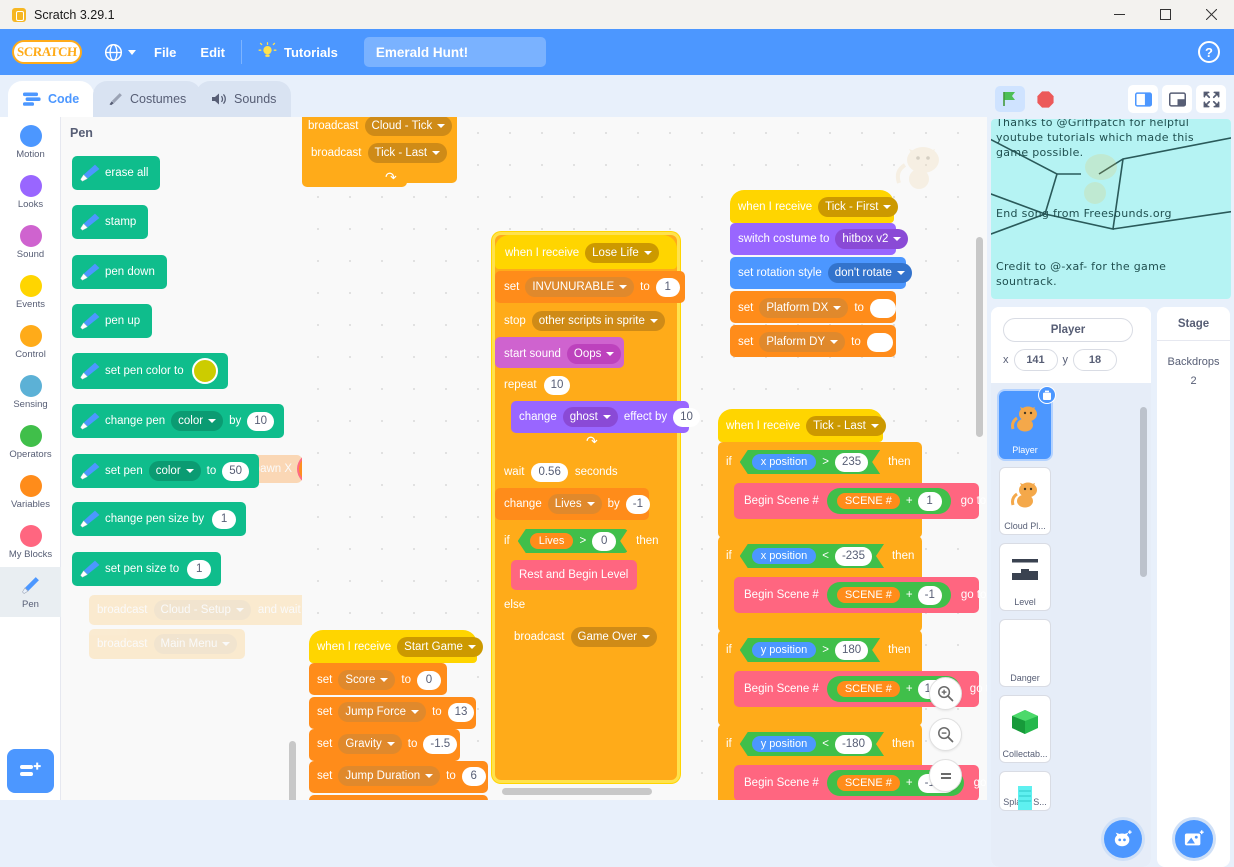 This screenshot has height=867, width=1234. Describe the element at coordinates (30, 142) in the screenshot. I see `sidebar-item-motion: Motion` at that location.